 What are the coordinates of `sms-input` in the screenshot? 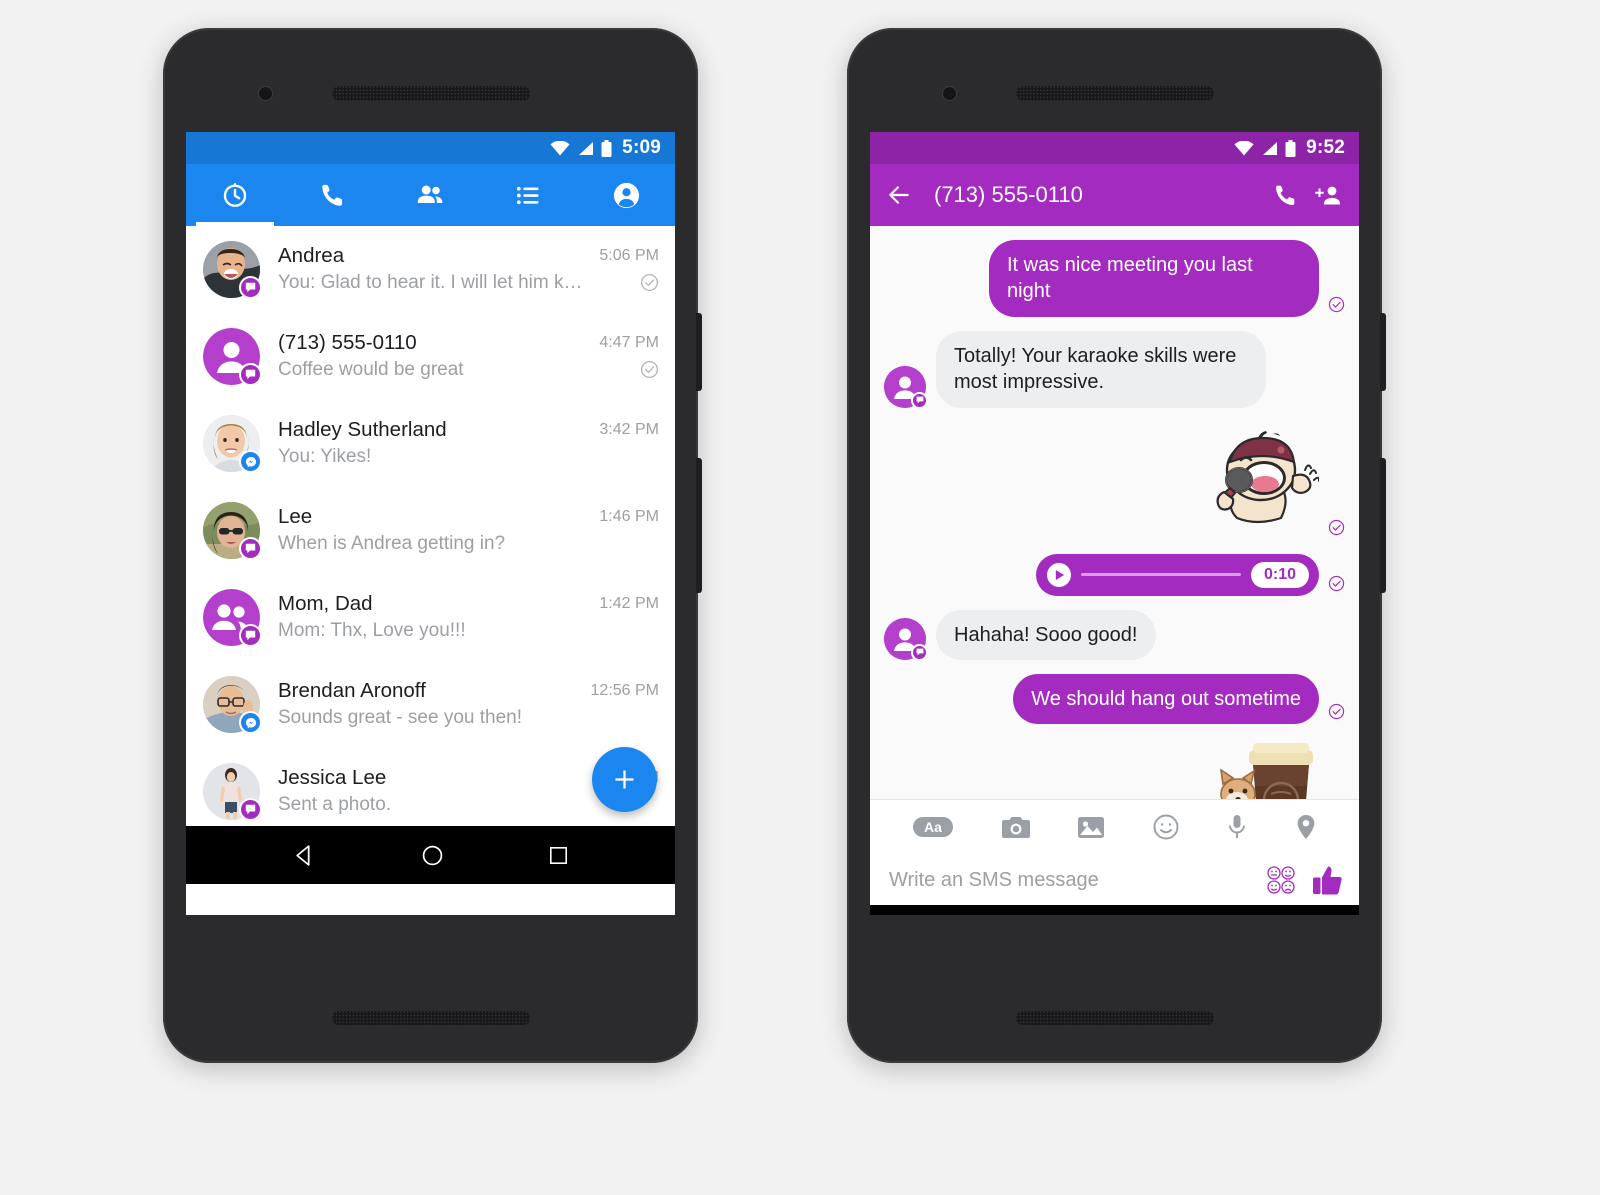 It's located at (1070, 880).